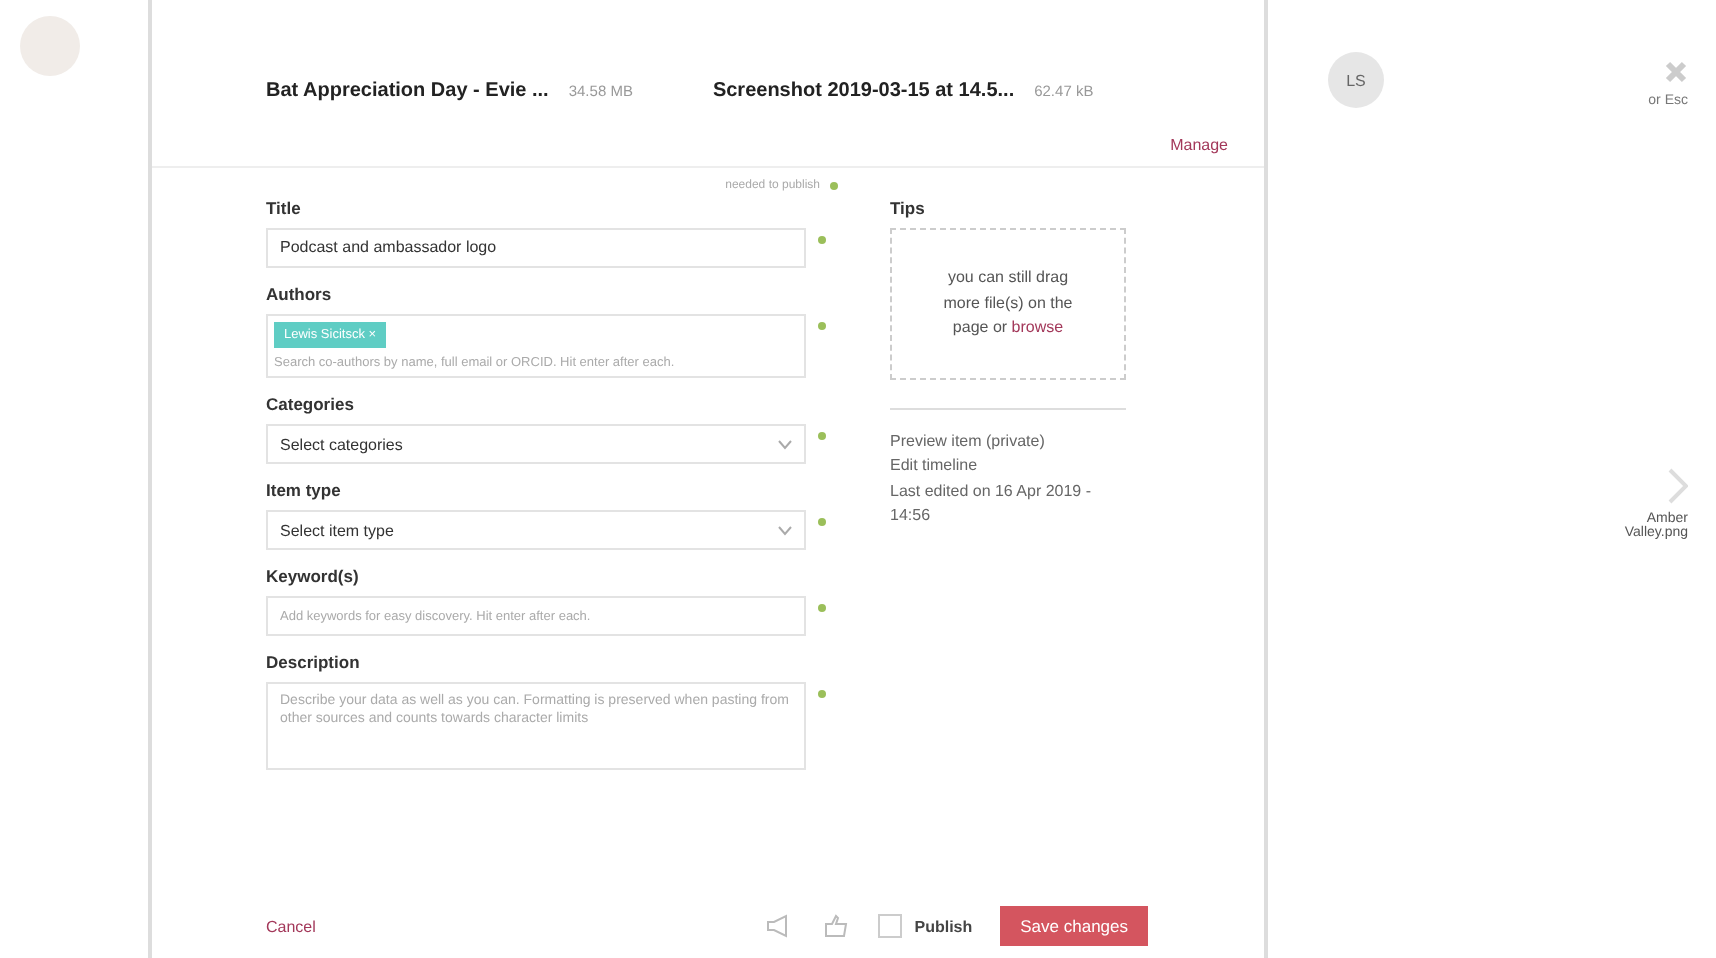  I want to click on manage-link: Manage, so click(1199, 145).